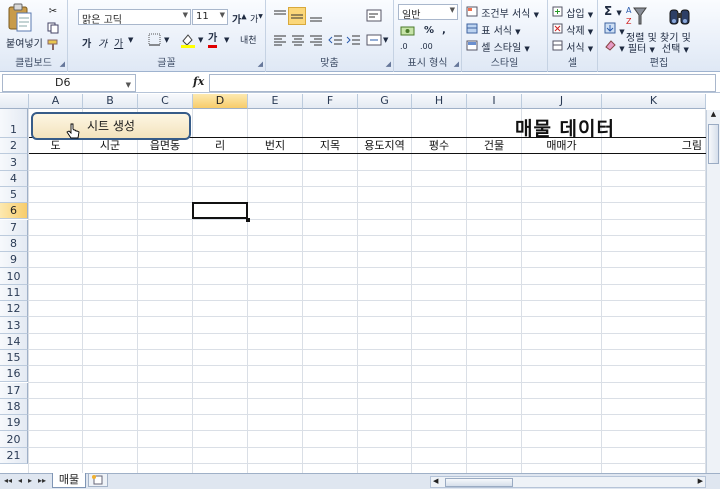 The width and height of the screenshot is (720, 489). I want to click on increase-decimal-button: .0, so click(404, 46).